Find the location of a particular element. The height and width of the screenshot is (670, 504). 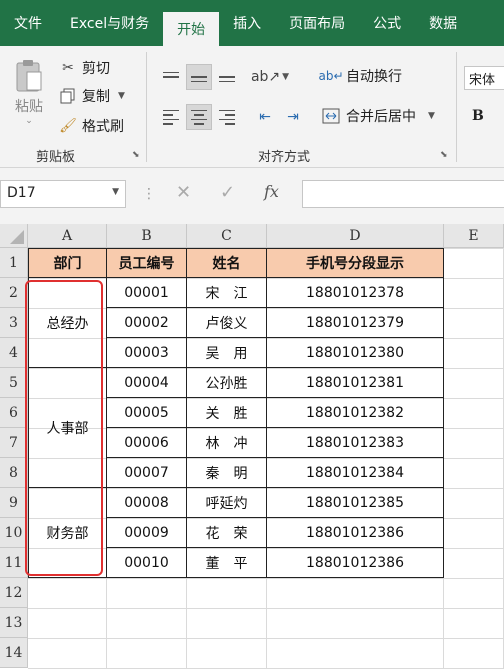

select-all-corner is located at coordinates (14, 236).